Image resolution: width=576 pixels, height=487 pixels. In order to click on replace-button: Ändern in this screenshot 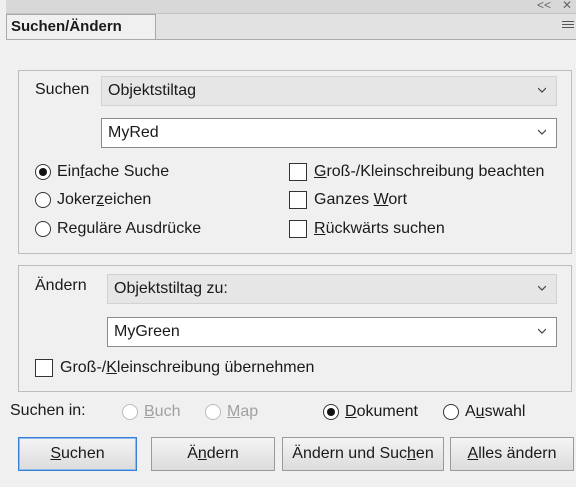, I will do `click(213, 454)`.